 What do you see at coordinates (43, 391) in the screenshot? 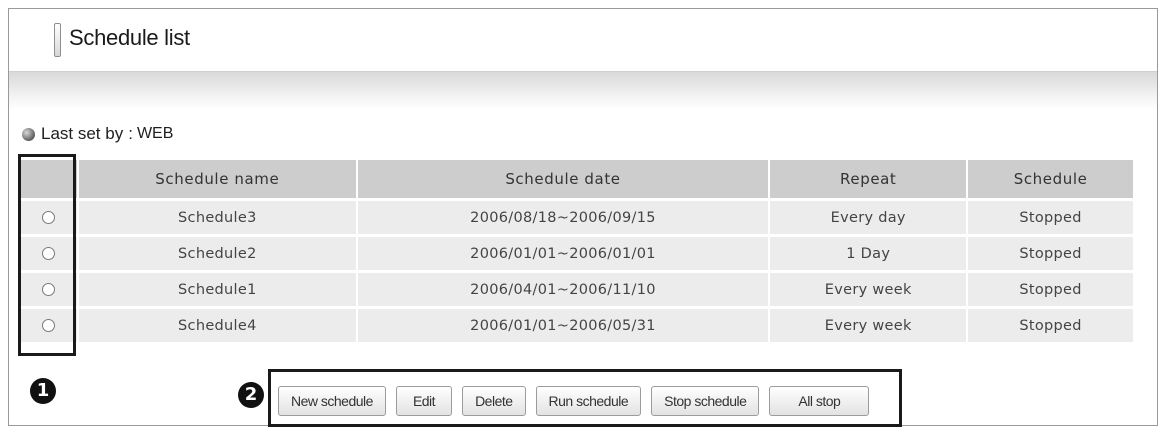
I see `callout-number-one: 1` at bounding box center [43, 391].